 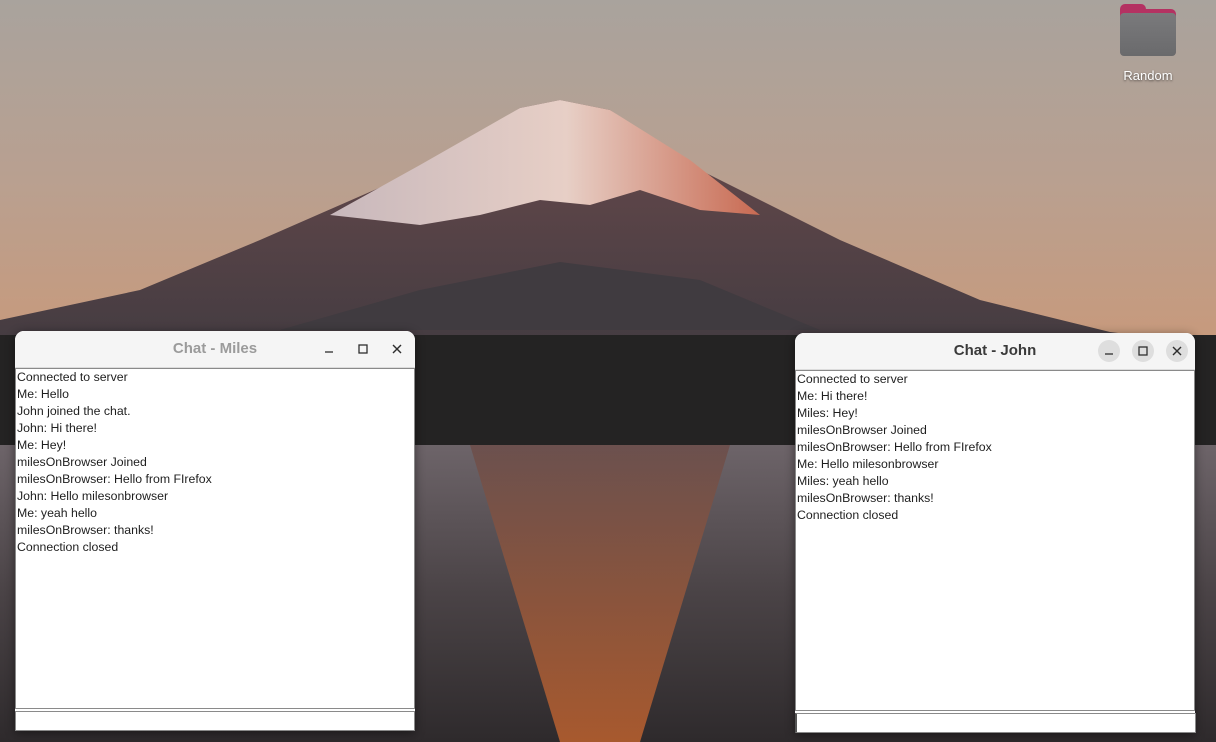 What do you see at coordinates (74, 411) in the screenshot?
I see `chat-message: John joined the chat.` at bounding box center [74, 411].